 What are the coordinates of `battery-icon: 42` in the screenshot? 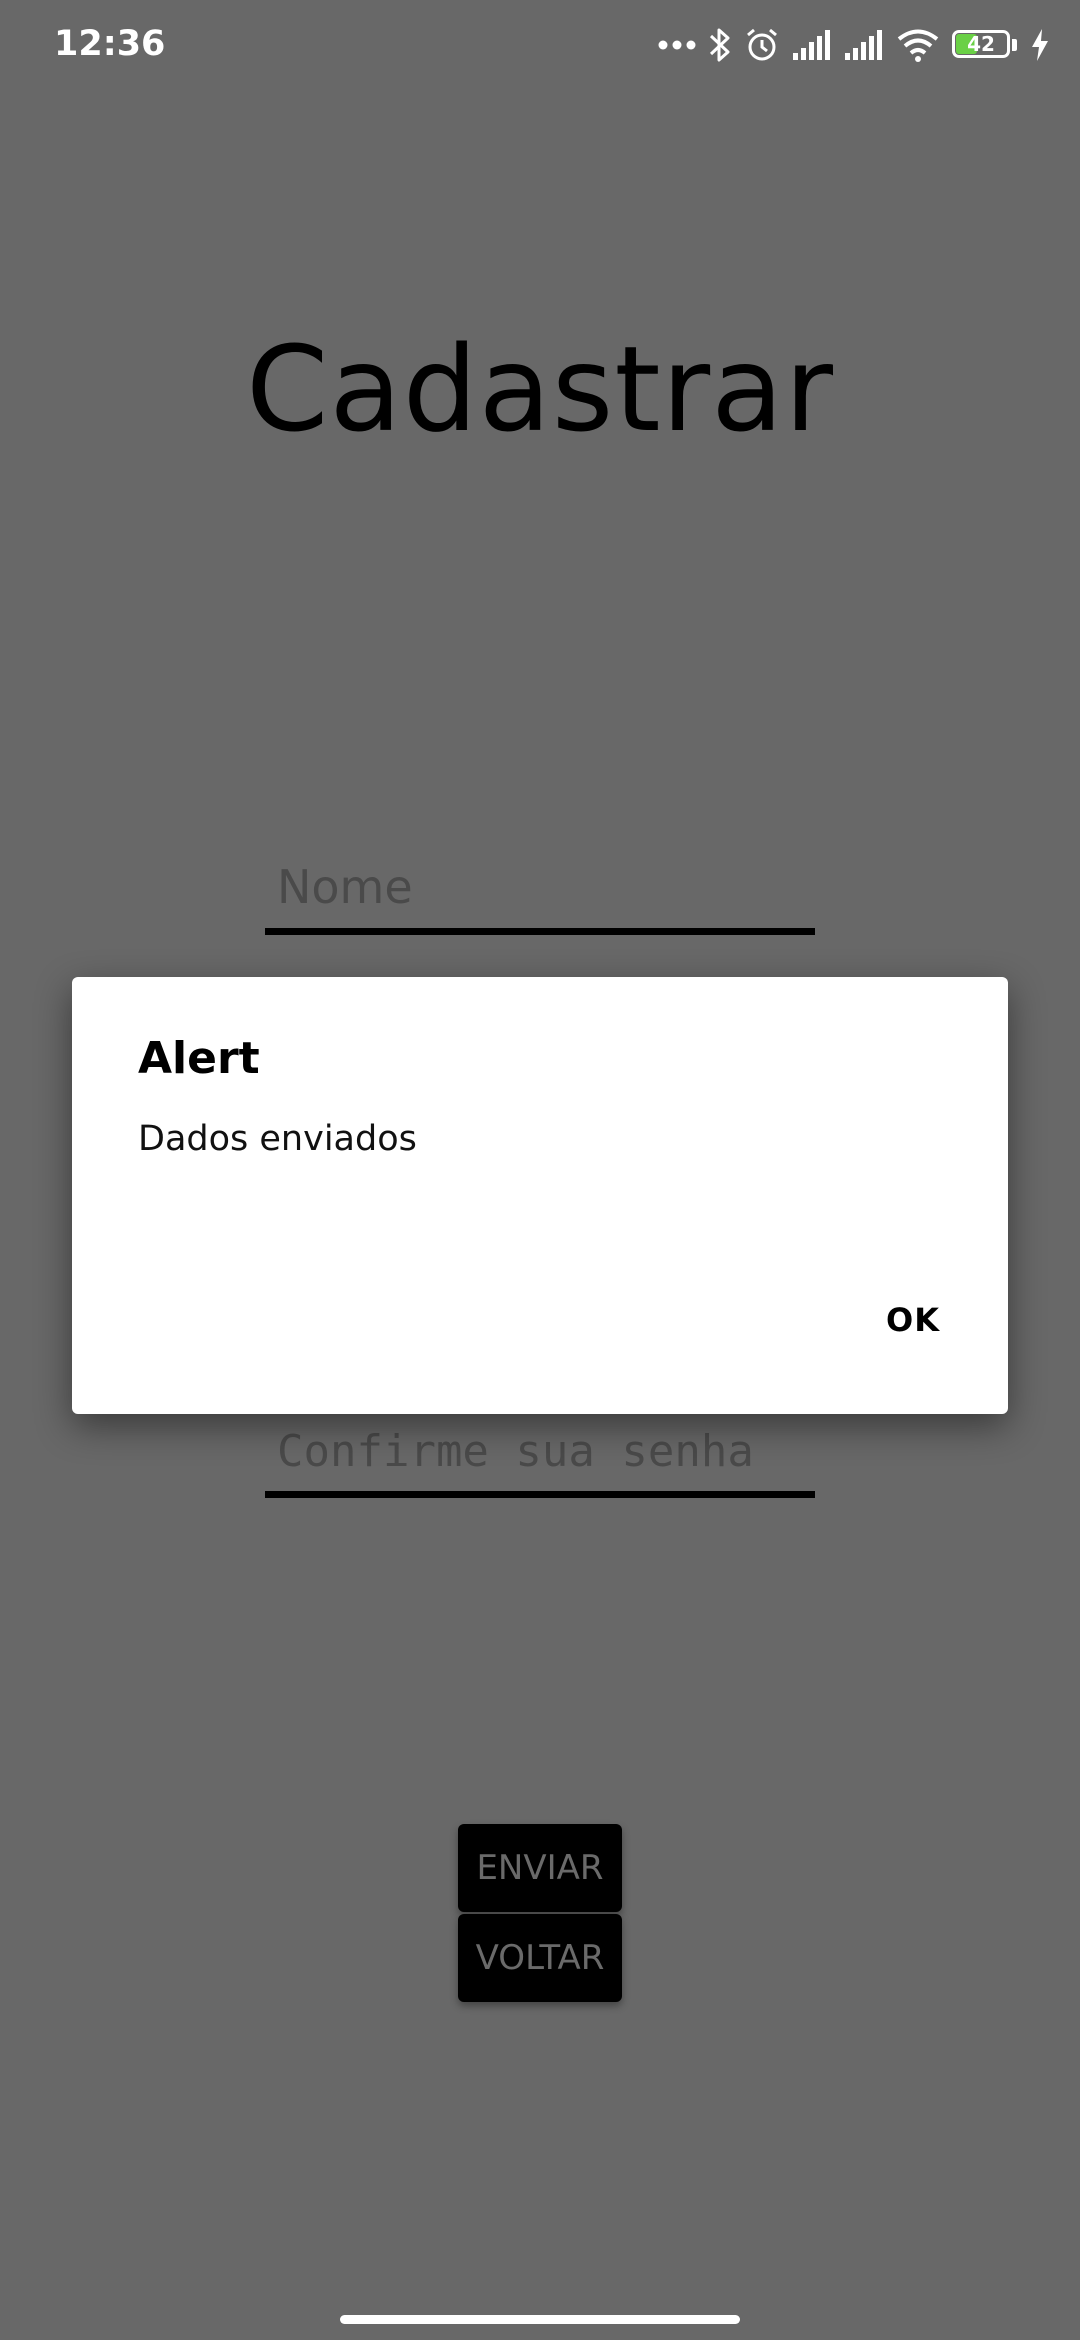 It's located at (985, 45).